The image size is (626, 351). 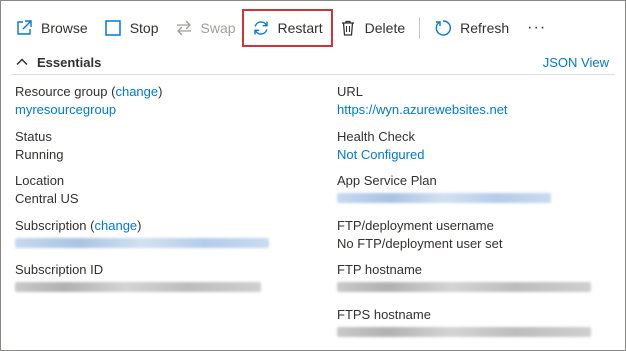 I want to click on ftps-hostname-field: FTPS hostname, so click(x=477, y=328).